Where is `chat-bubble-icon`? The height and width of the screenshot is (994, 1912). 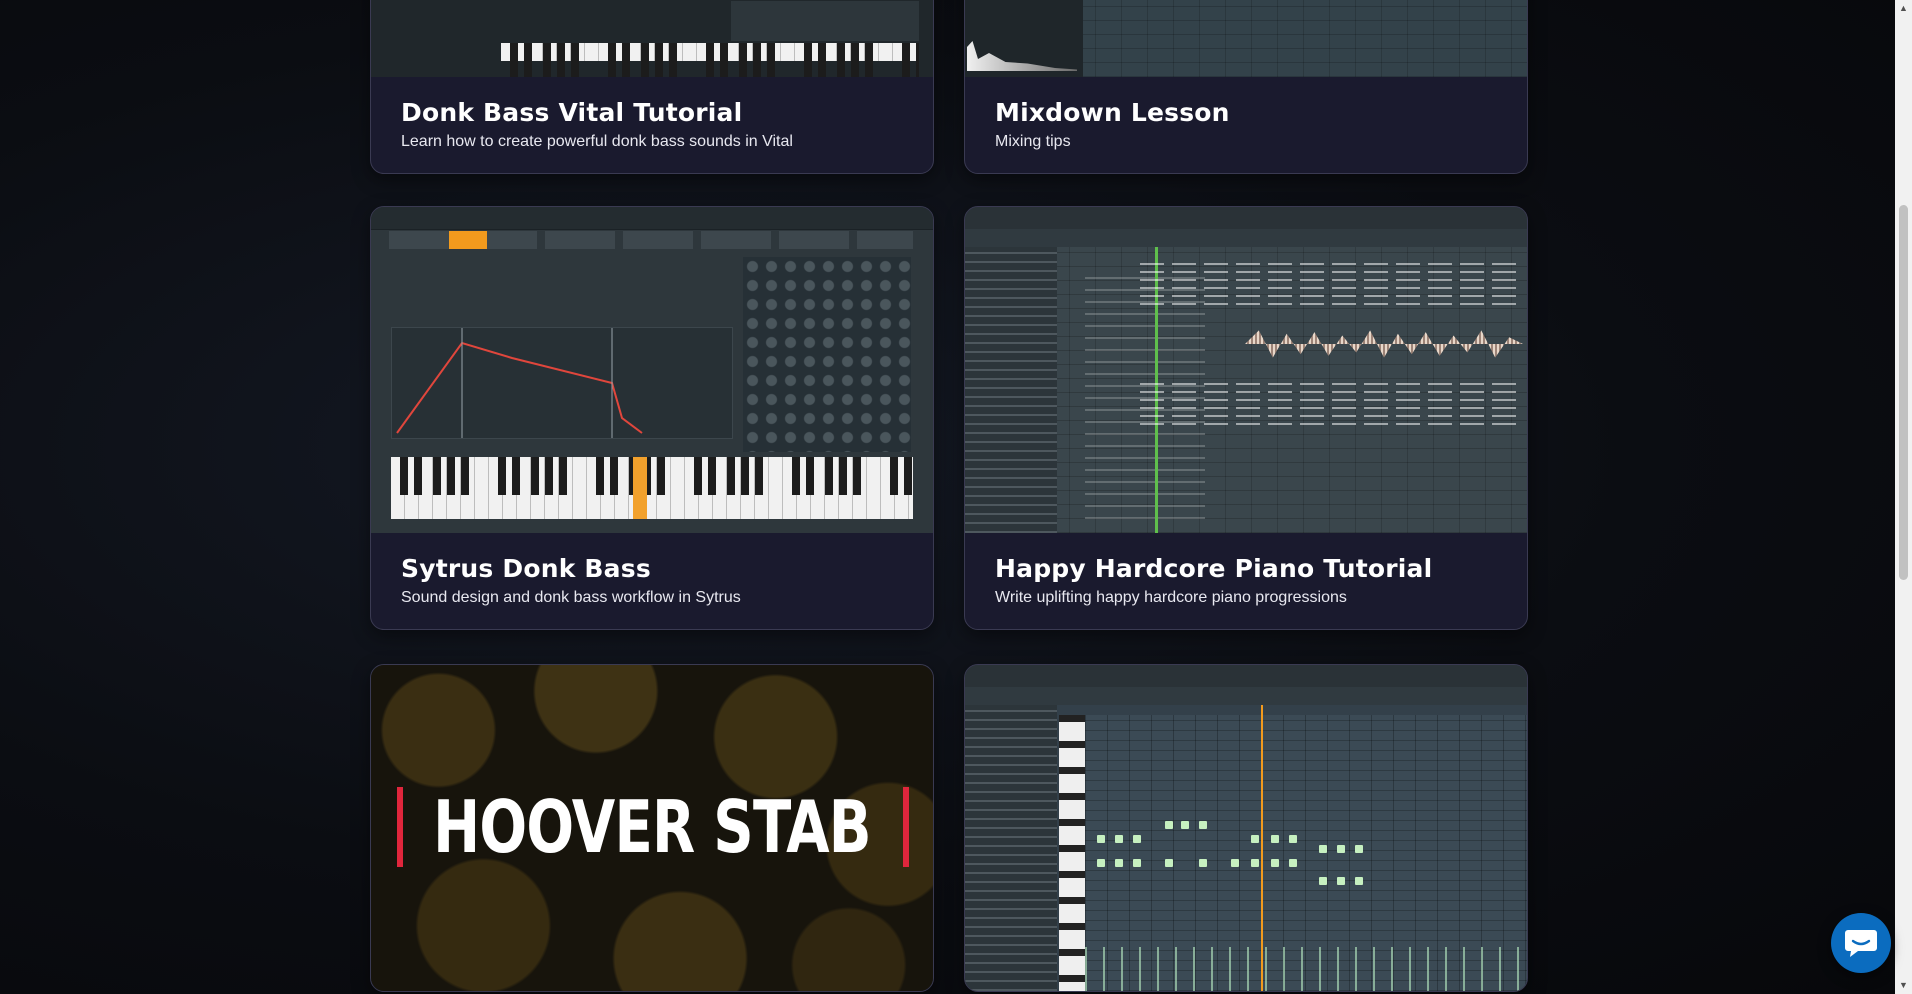 chat-bubble-icon is located at coordinates (1861, 943).